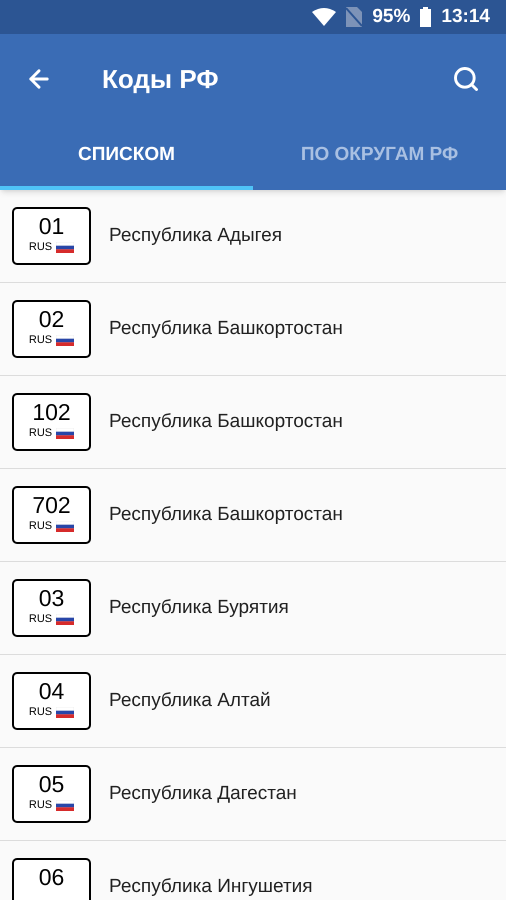  Describe the element at coordinates (51, 784) in the screenshot. I see `plate-code: 05` at that location.